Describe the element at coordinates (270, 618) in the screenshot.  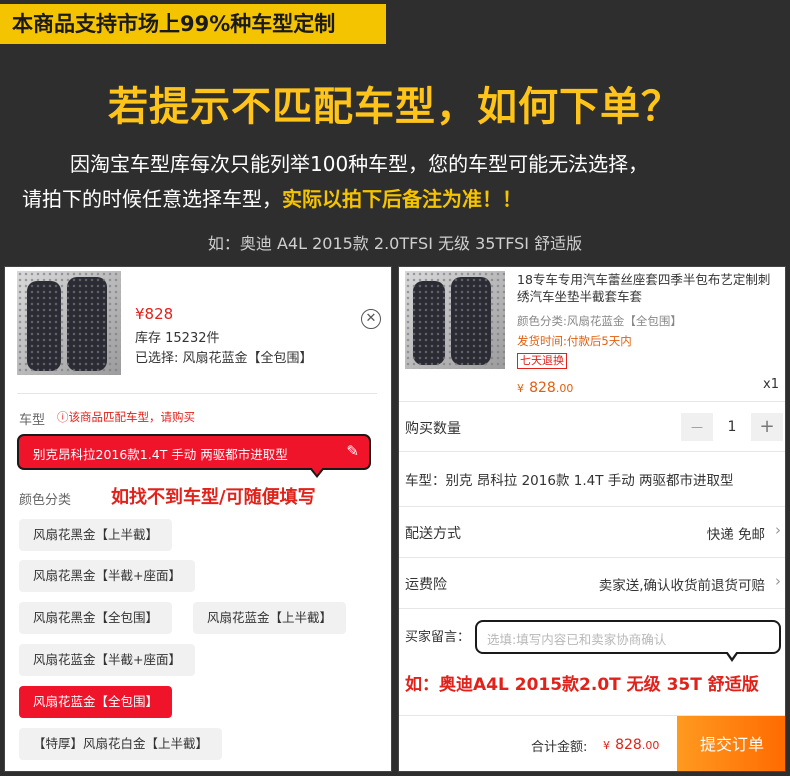
I see `option-chip: 风扇花蓝金【上半截】` at that location.